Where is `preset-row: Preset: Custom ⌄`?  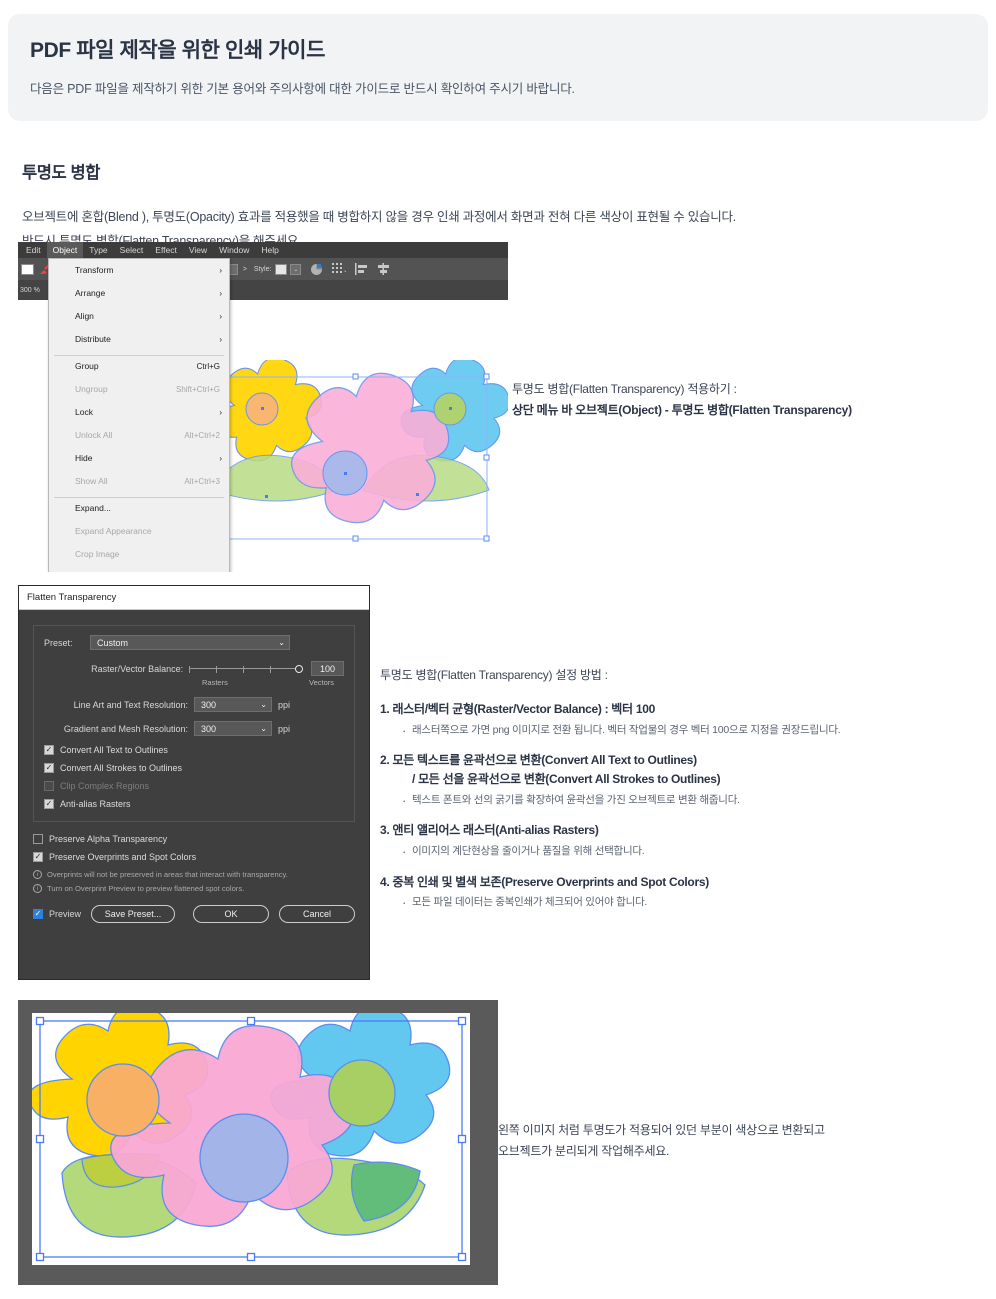 preset-row: Preset: Custom ⌄ is located at coordinates (194, 642).